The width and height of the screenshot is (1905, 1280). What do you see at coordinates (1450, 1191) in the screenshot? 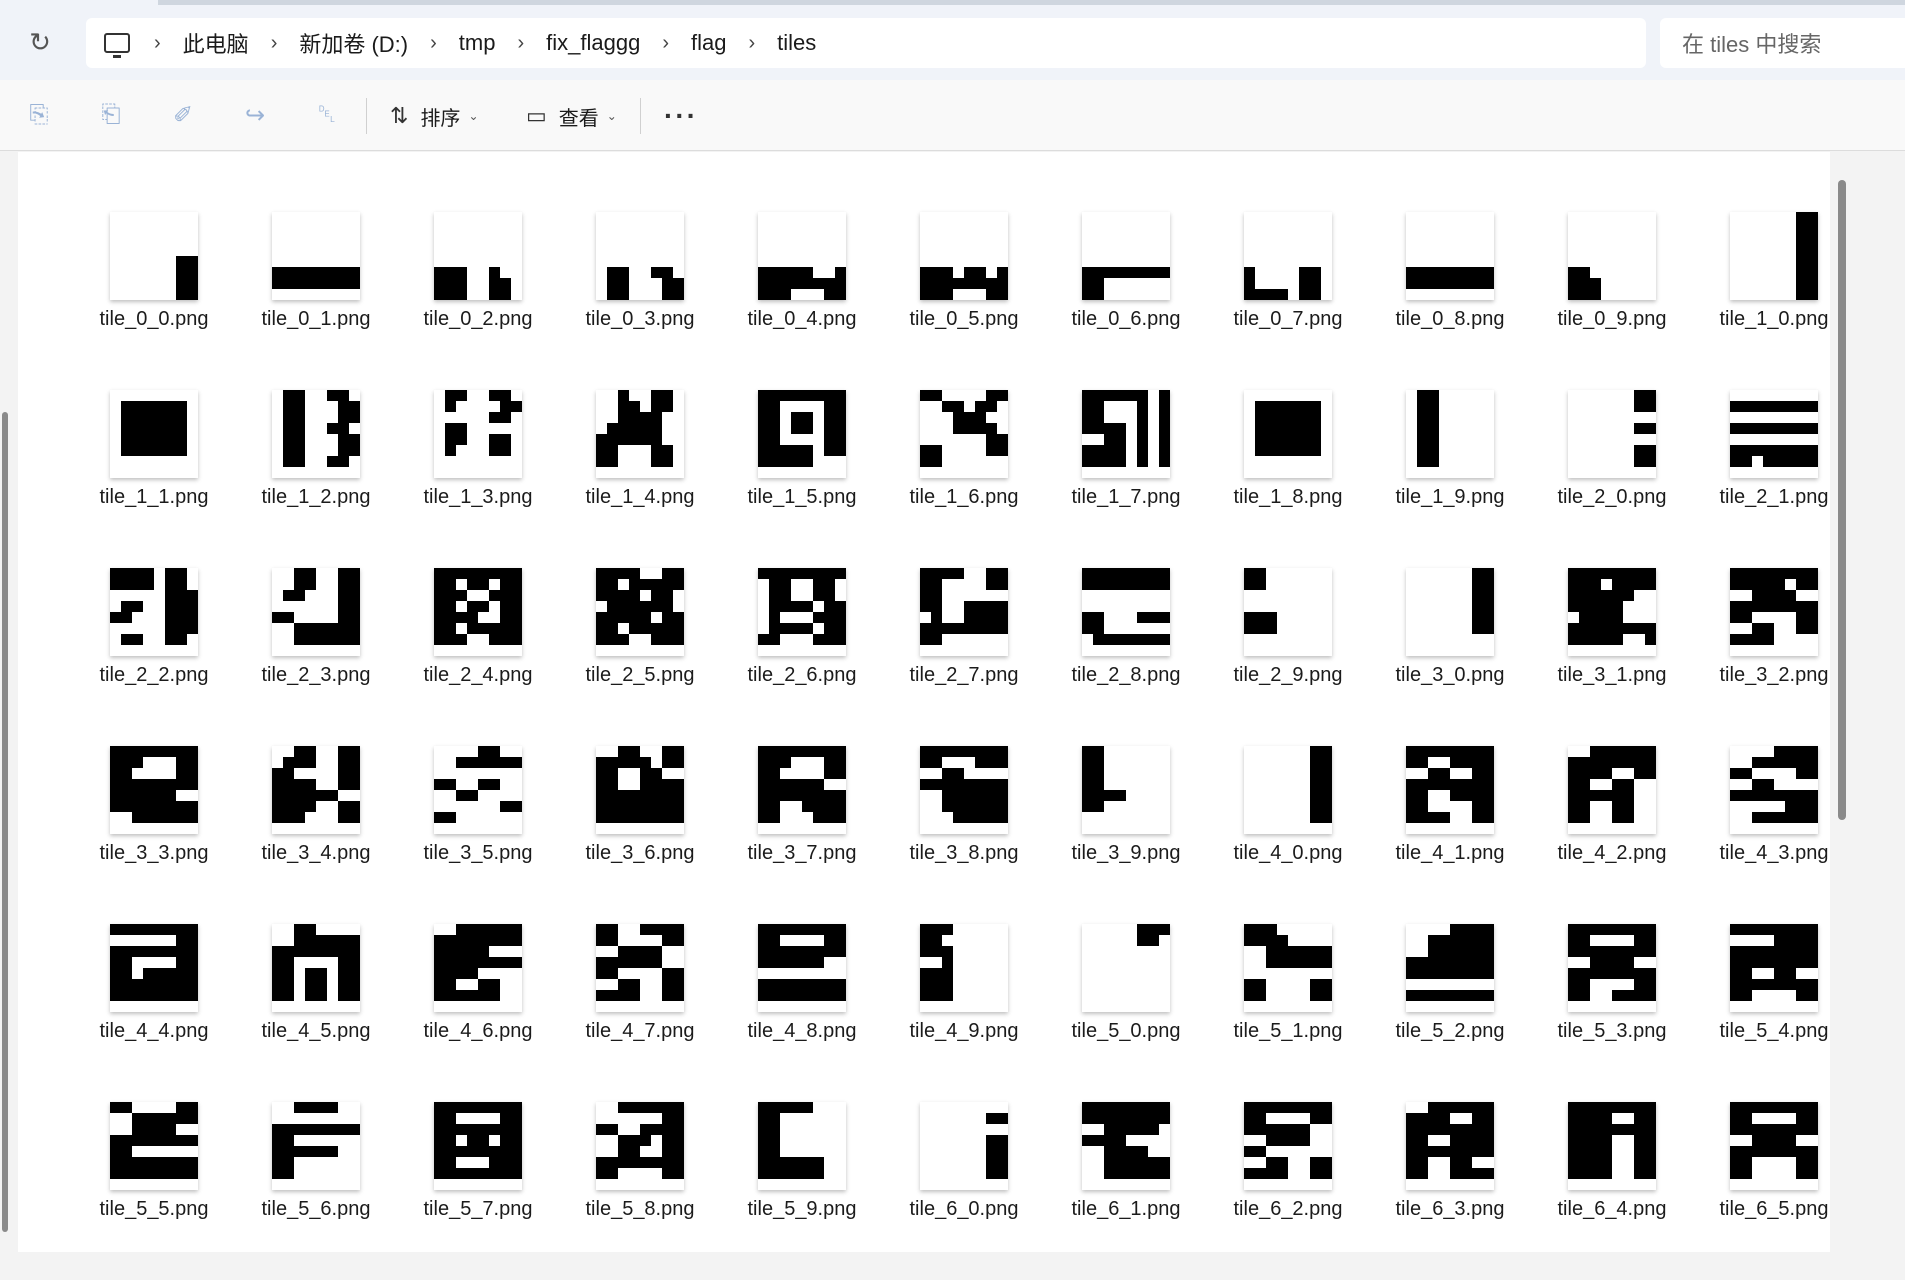
I see `file-item: tile_6_3.png` at bounding box center [1450, 1191].